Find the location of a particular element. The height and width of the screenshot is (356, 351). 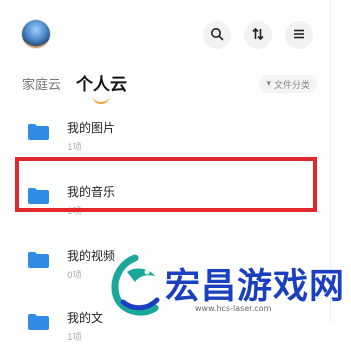

search-icon is located at coordinates (217, 35).